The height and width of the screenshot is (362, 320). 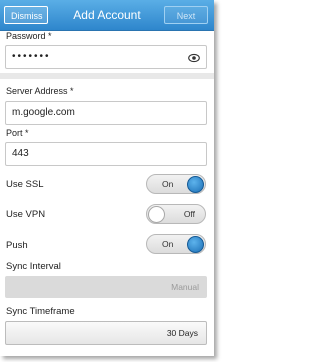 What do you see at coordinates (106, 57) in the screenshot?
I see `password-field: •••••••` at bounding box center [106, 57].